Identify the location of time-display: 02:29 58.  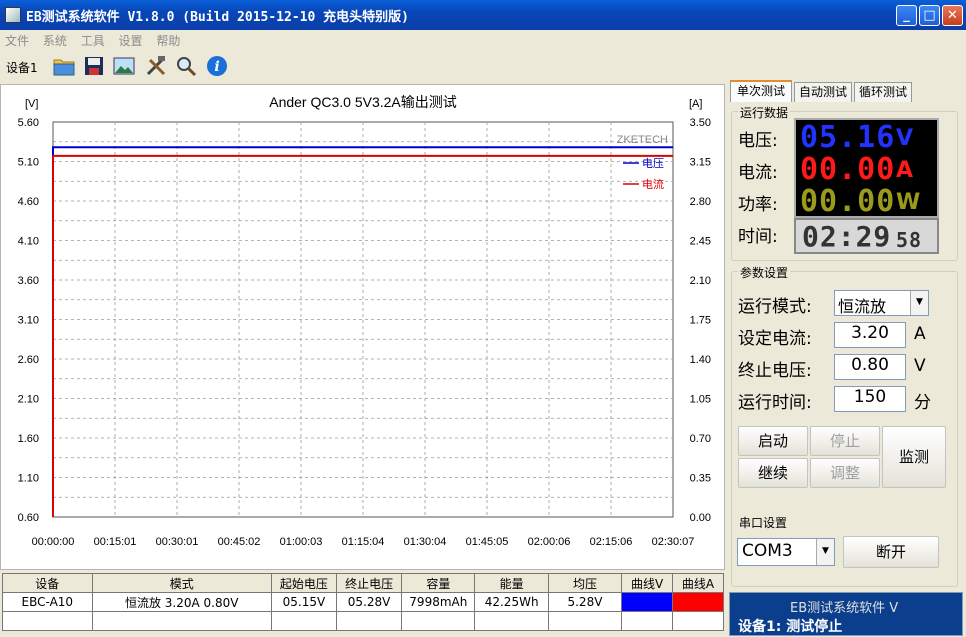
(866, 236).